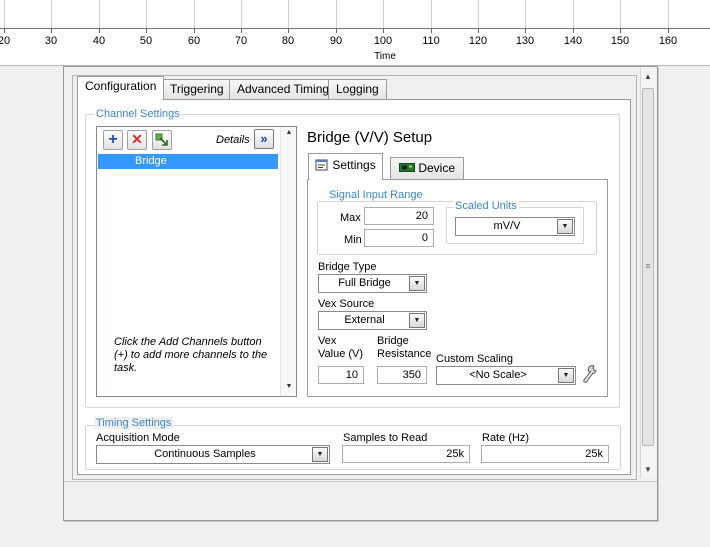 The image size is (710, 547). I want to click on timing-settings-title: Timing Settings, so click(134, 423).